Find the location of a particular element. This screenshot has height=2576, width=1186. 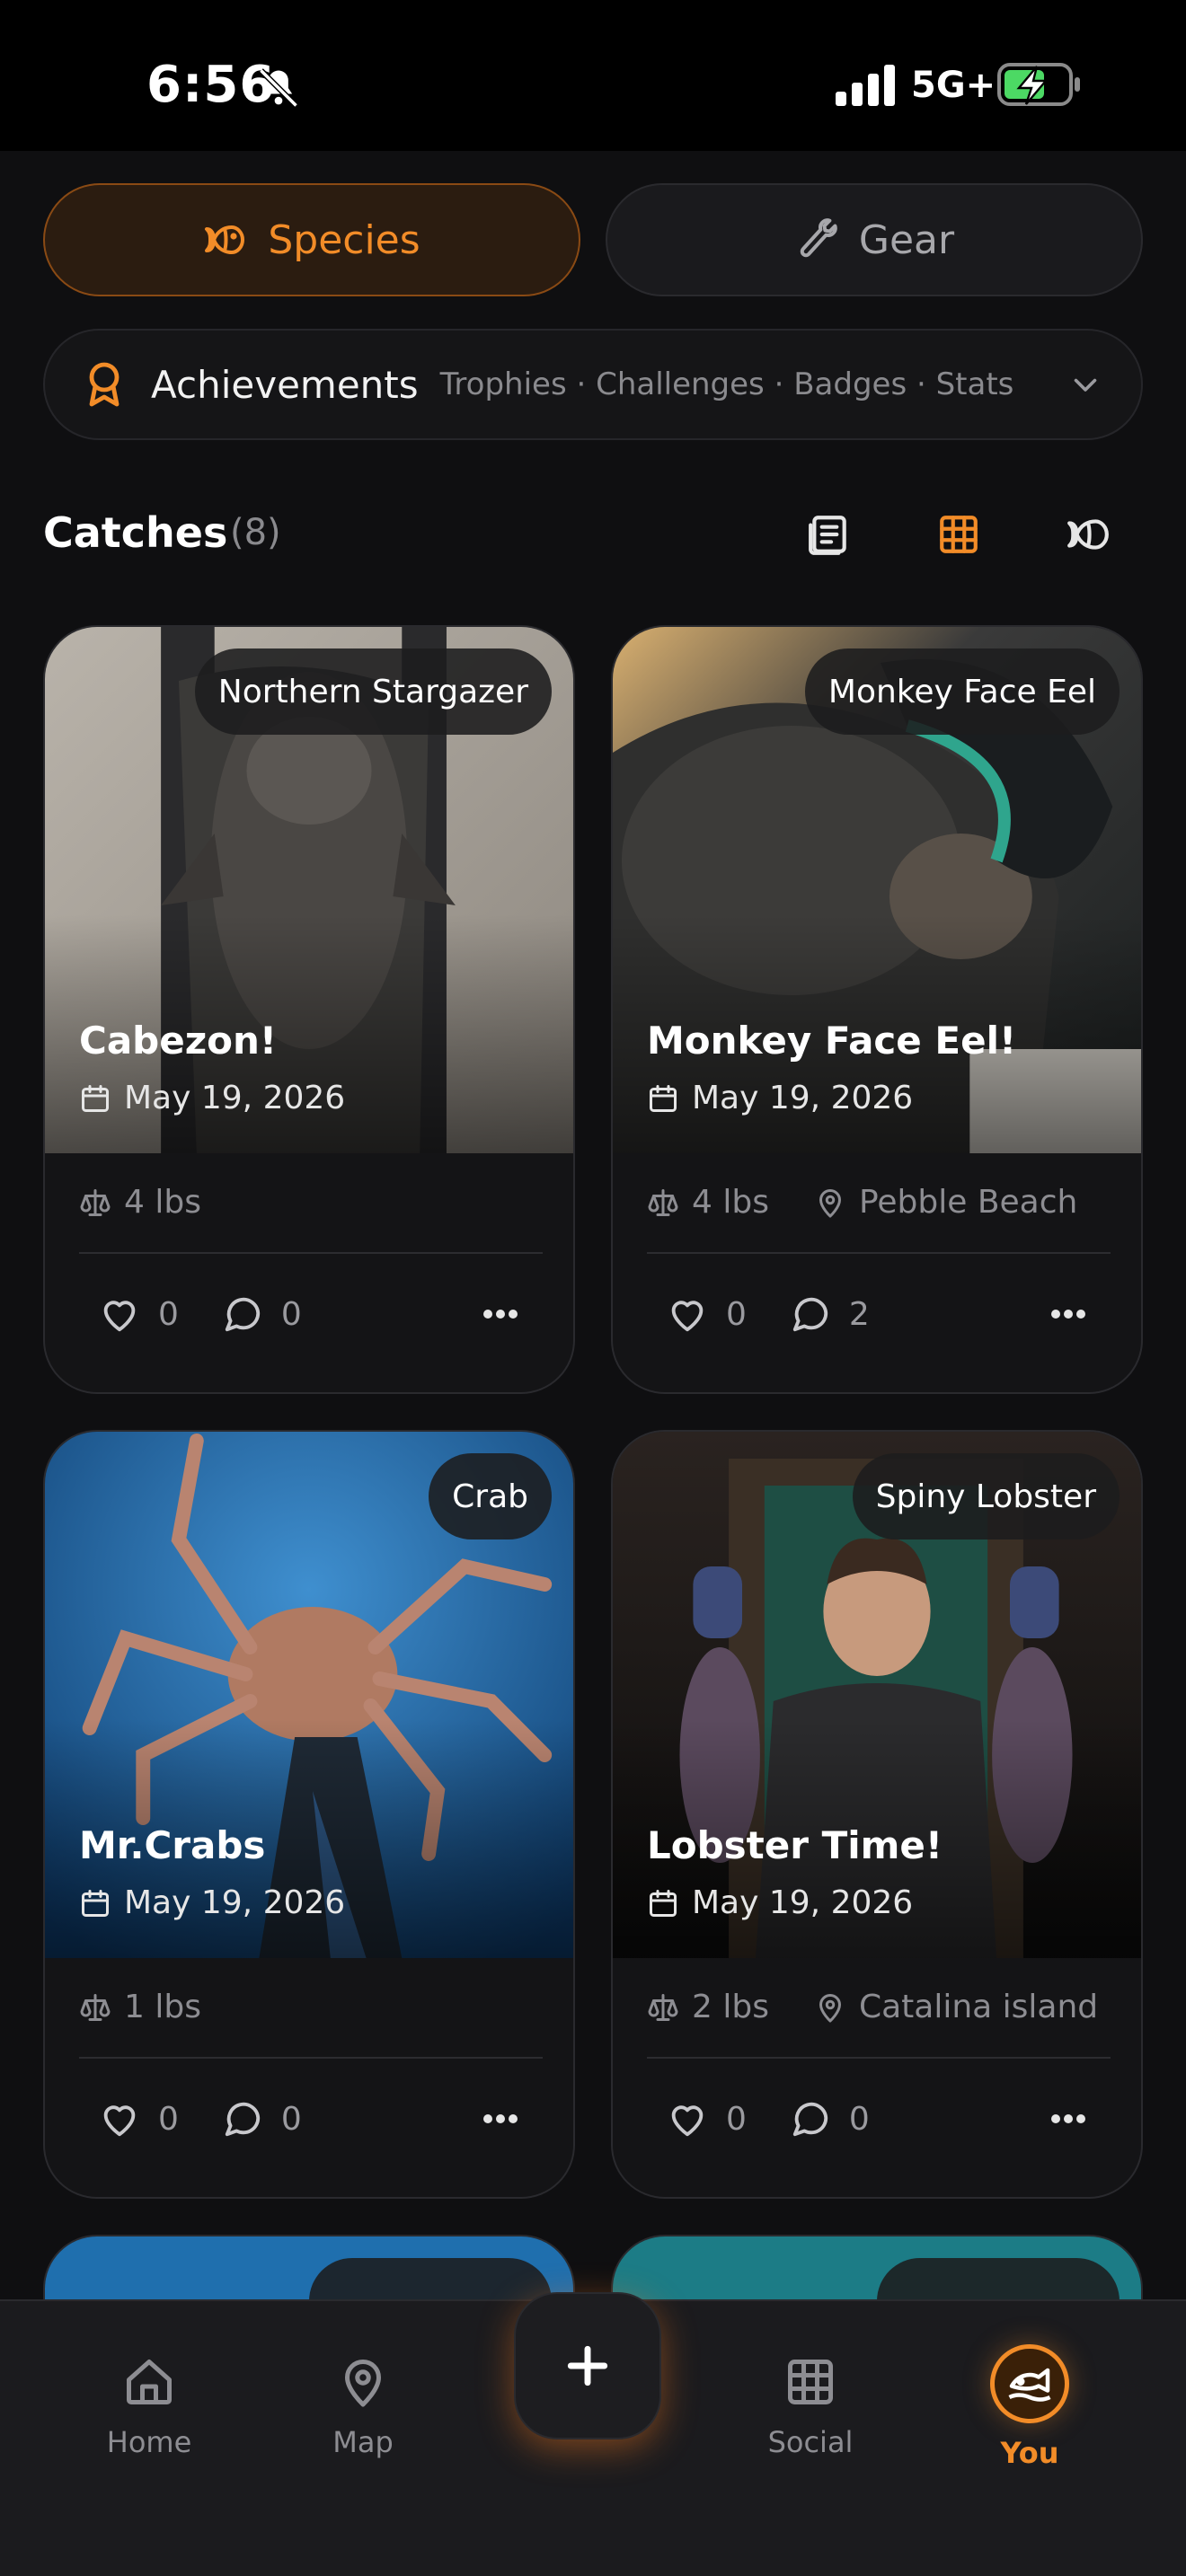

nav-map-label: Map is located at coordinates (363, 2442).